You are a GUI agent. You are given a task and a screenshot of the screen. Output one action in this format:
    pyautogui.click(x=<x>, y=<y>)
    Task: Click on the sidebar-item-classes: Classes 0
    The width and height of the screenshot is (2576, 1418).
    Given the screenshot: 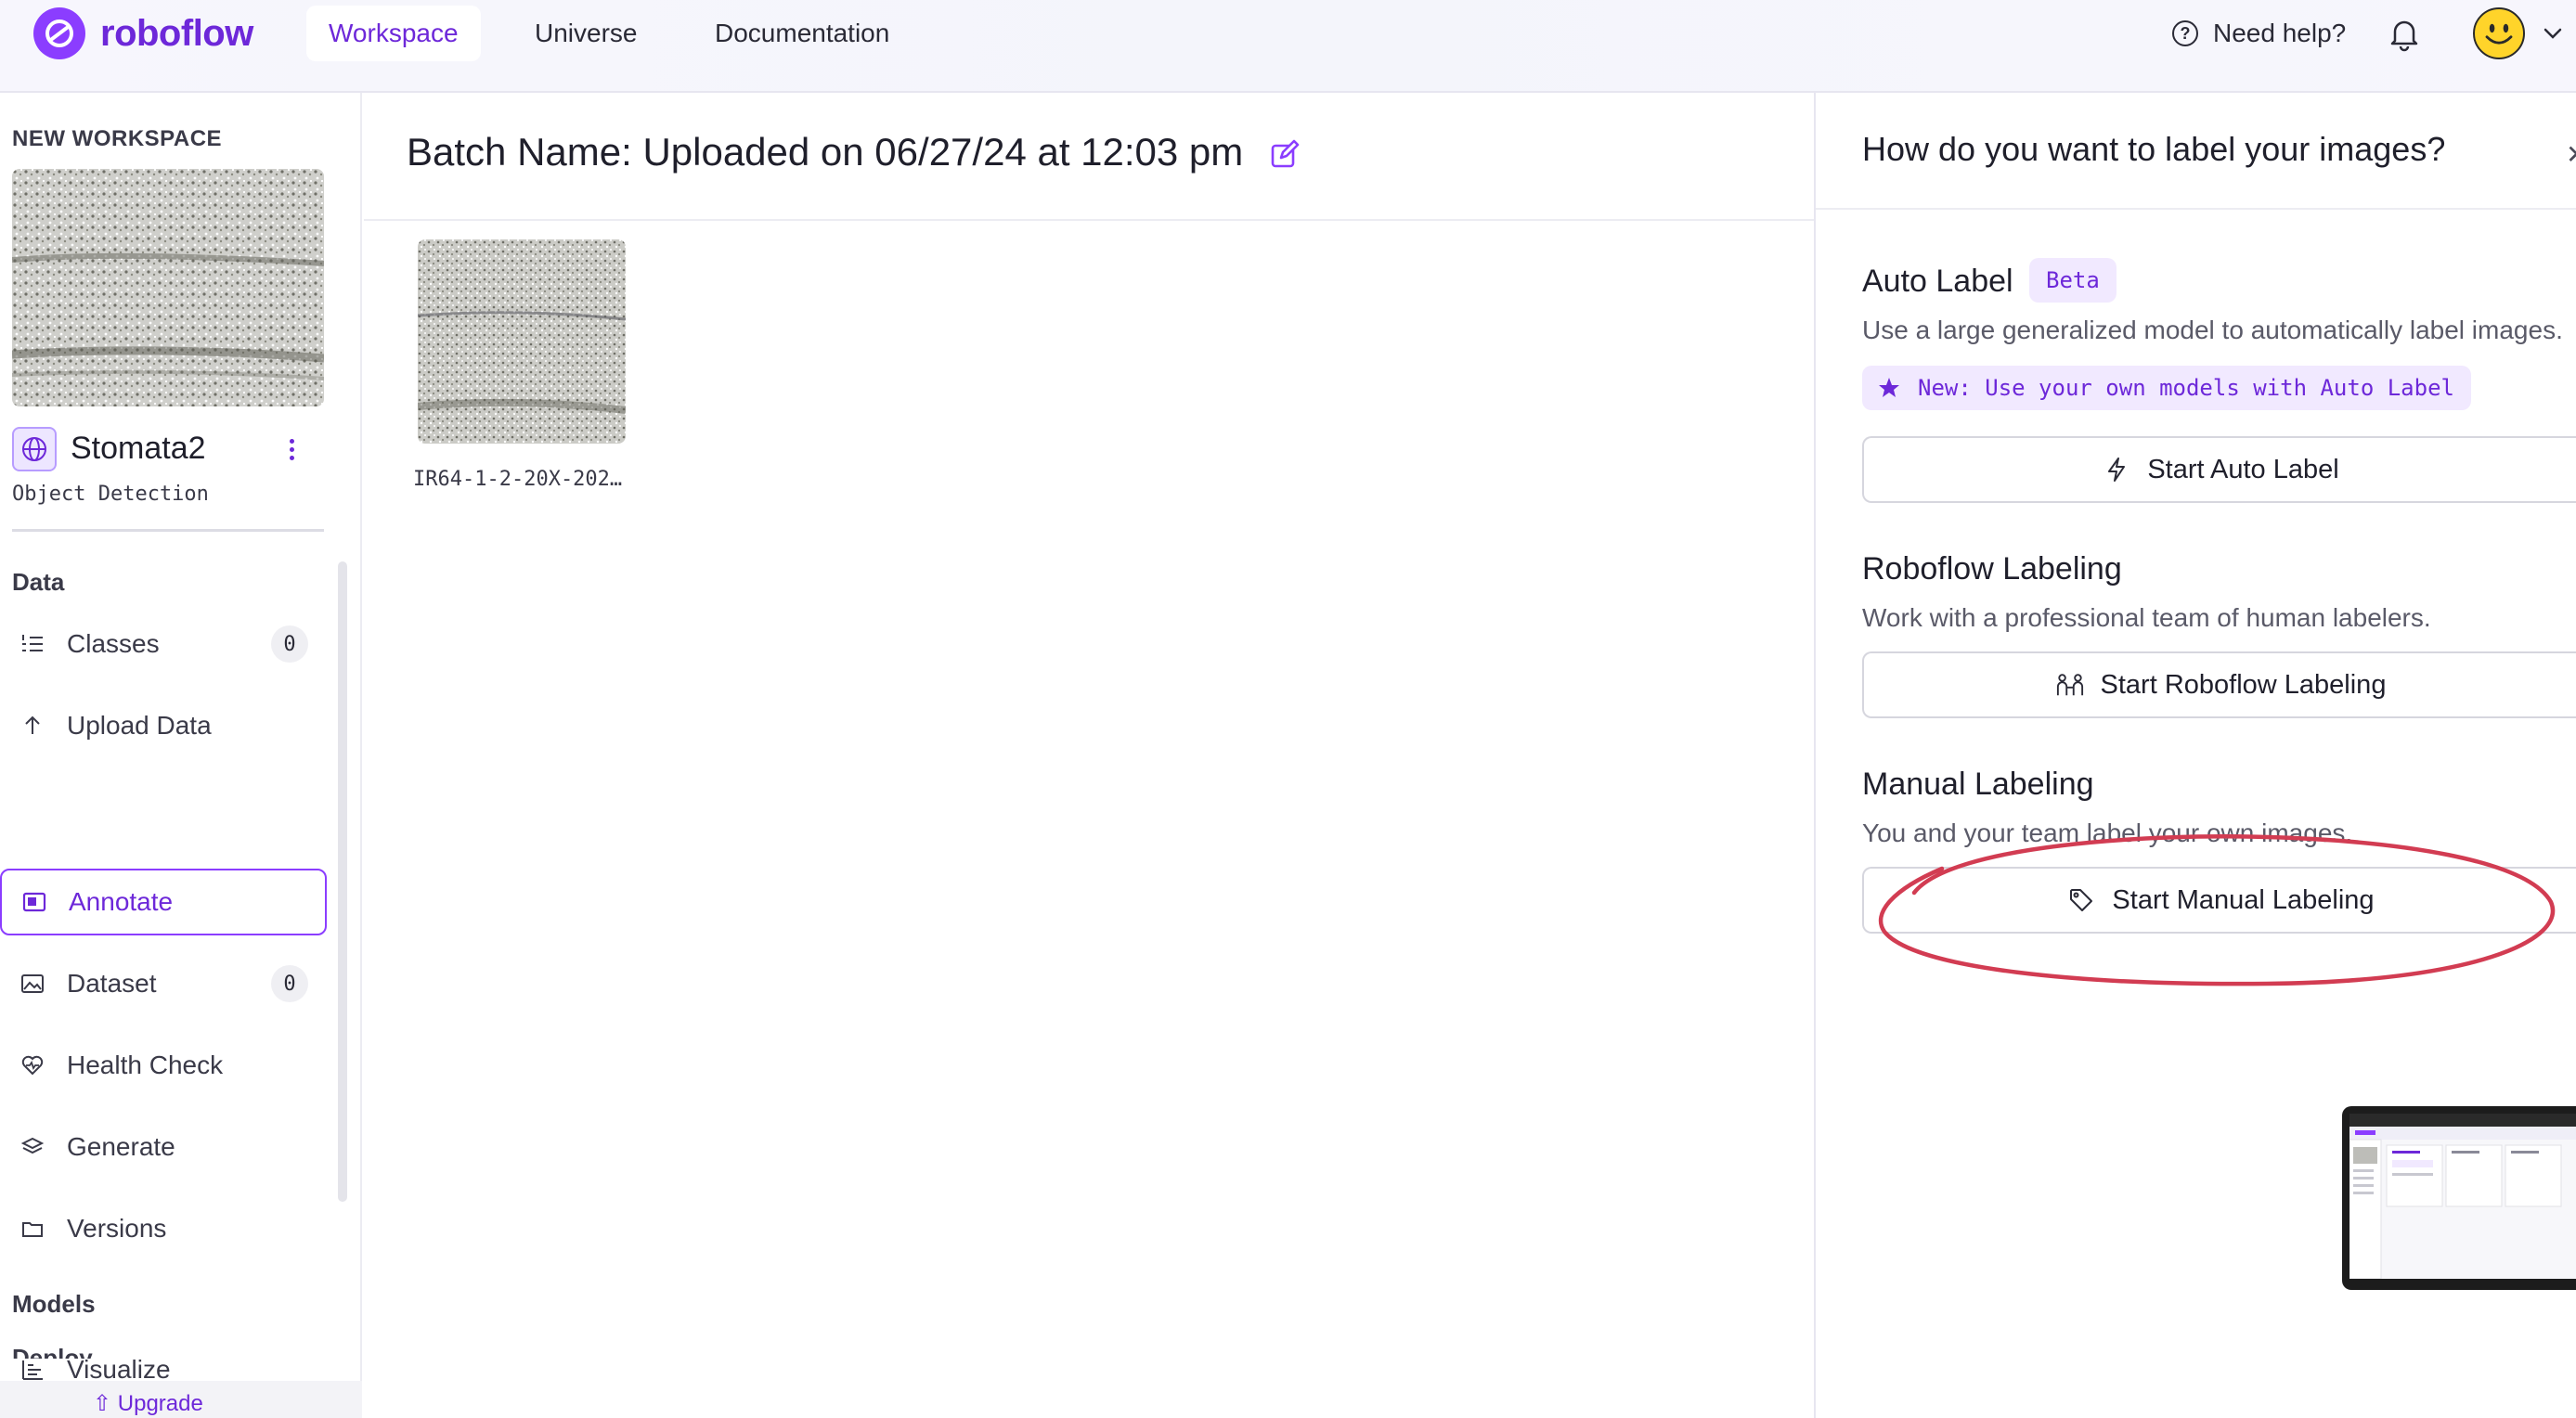 What is the action you would take?
    pyautogui.click(x=163, y=644)
    